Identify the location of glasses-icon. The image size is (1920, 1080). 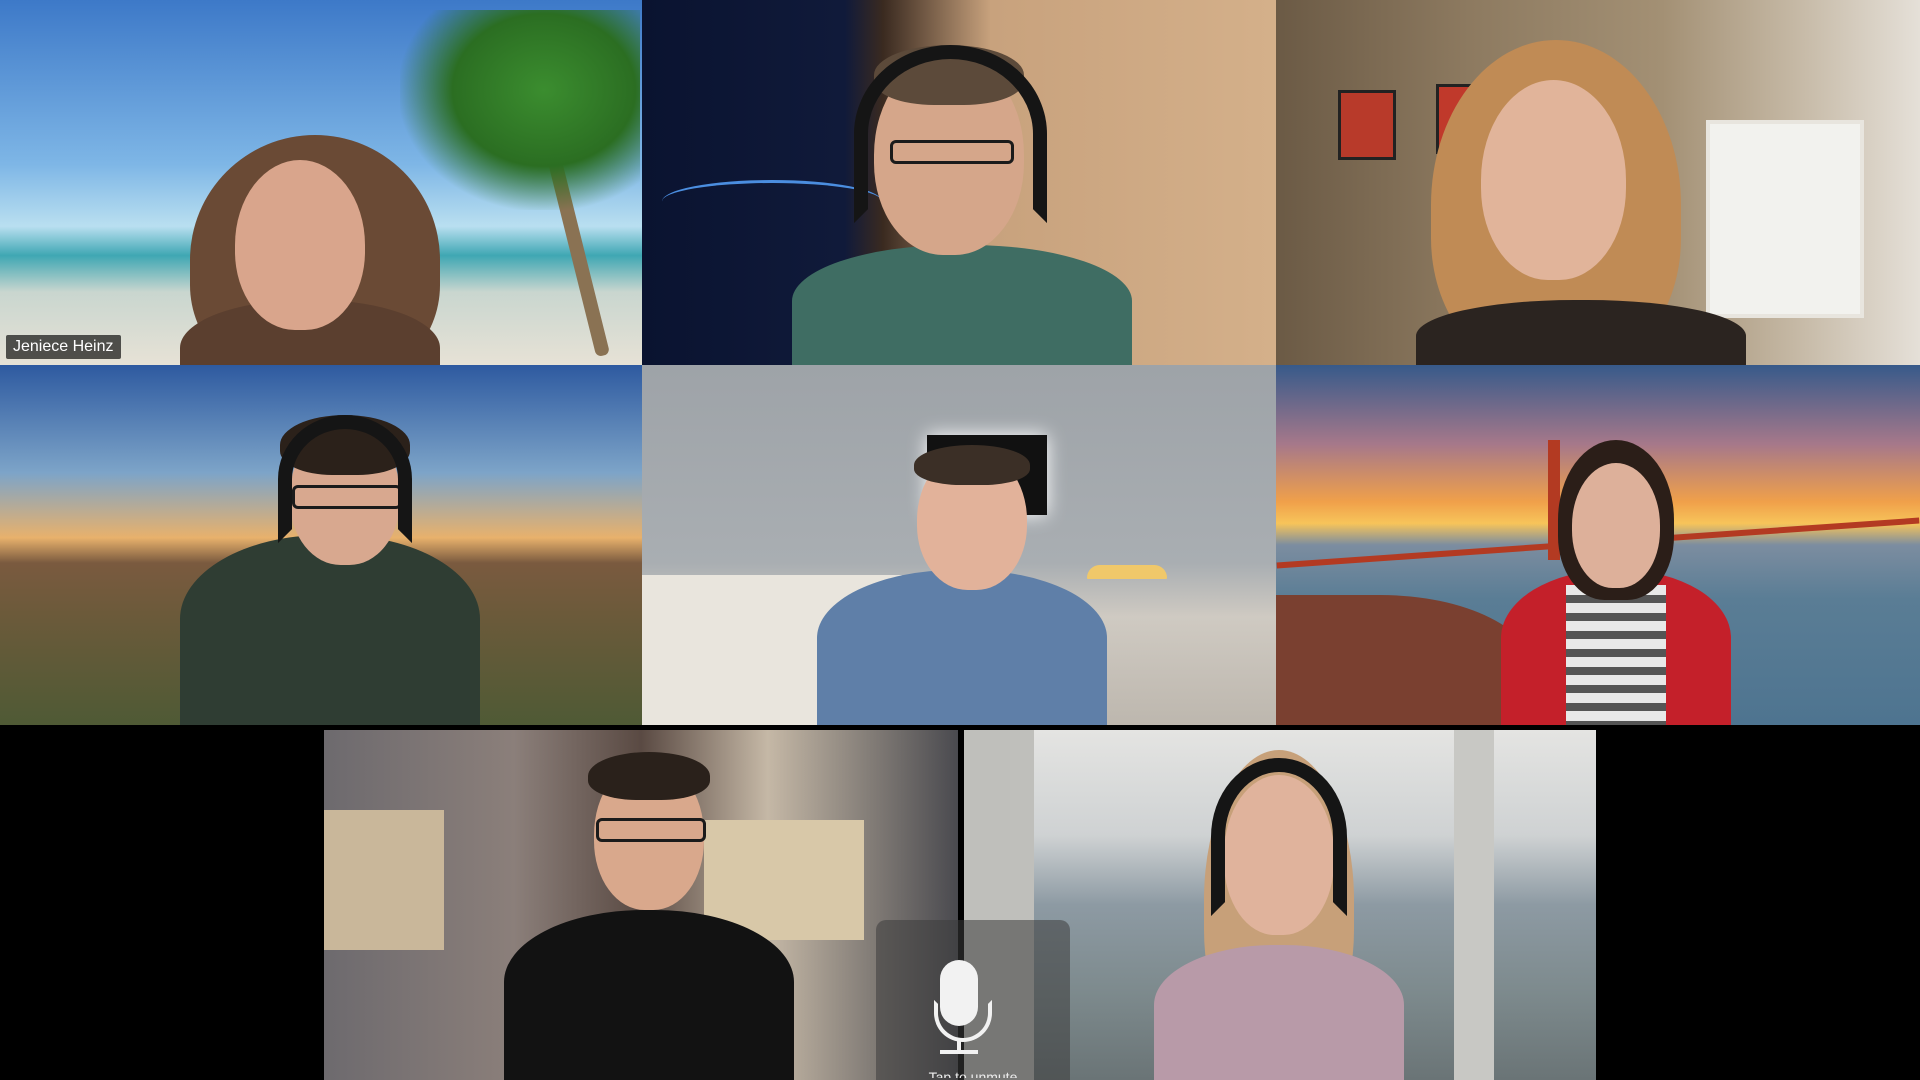
(651, 830).